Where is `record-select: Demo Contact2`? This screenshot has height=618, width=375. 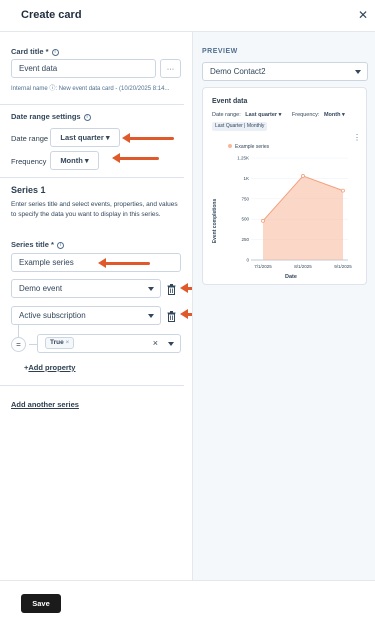
record-select: Demo Contact2 is located at coordinates (285, 71).